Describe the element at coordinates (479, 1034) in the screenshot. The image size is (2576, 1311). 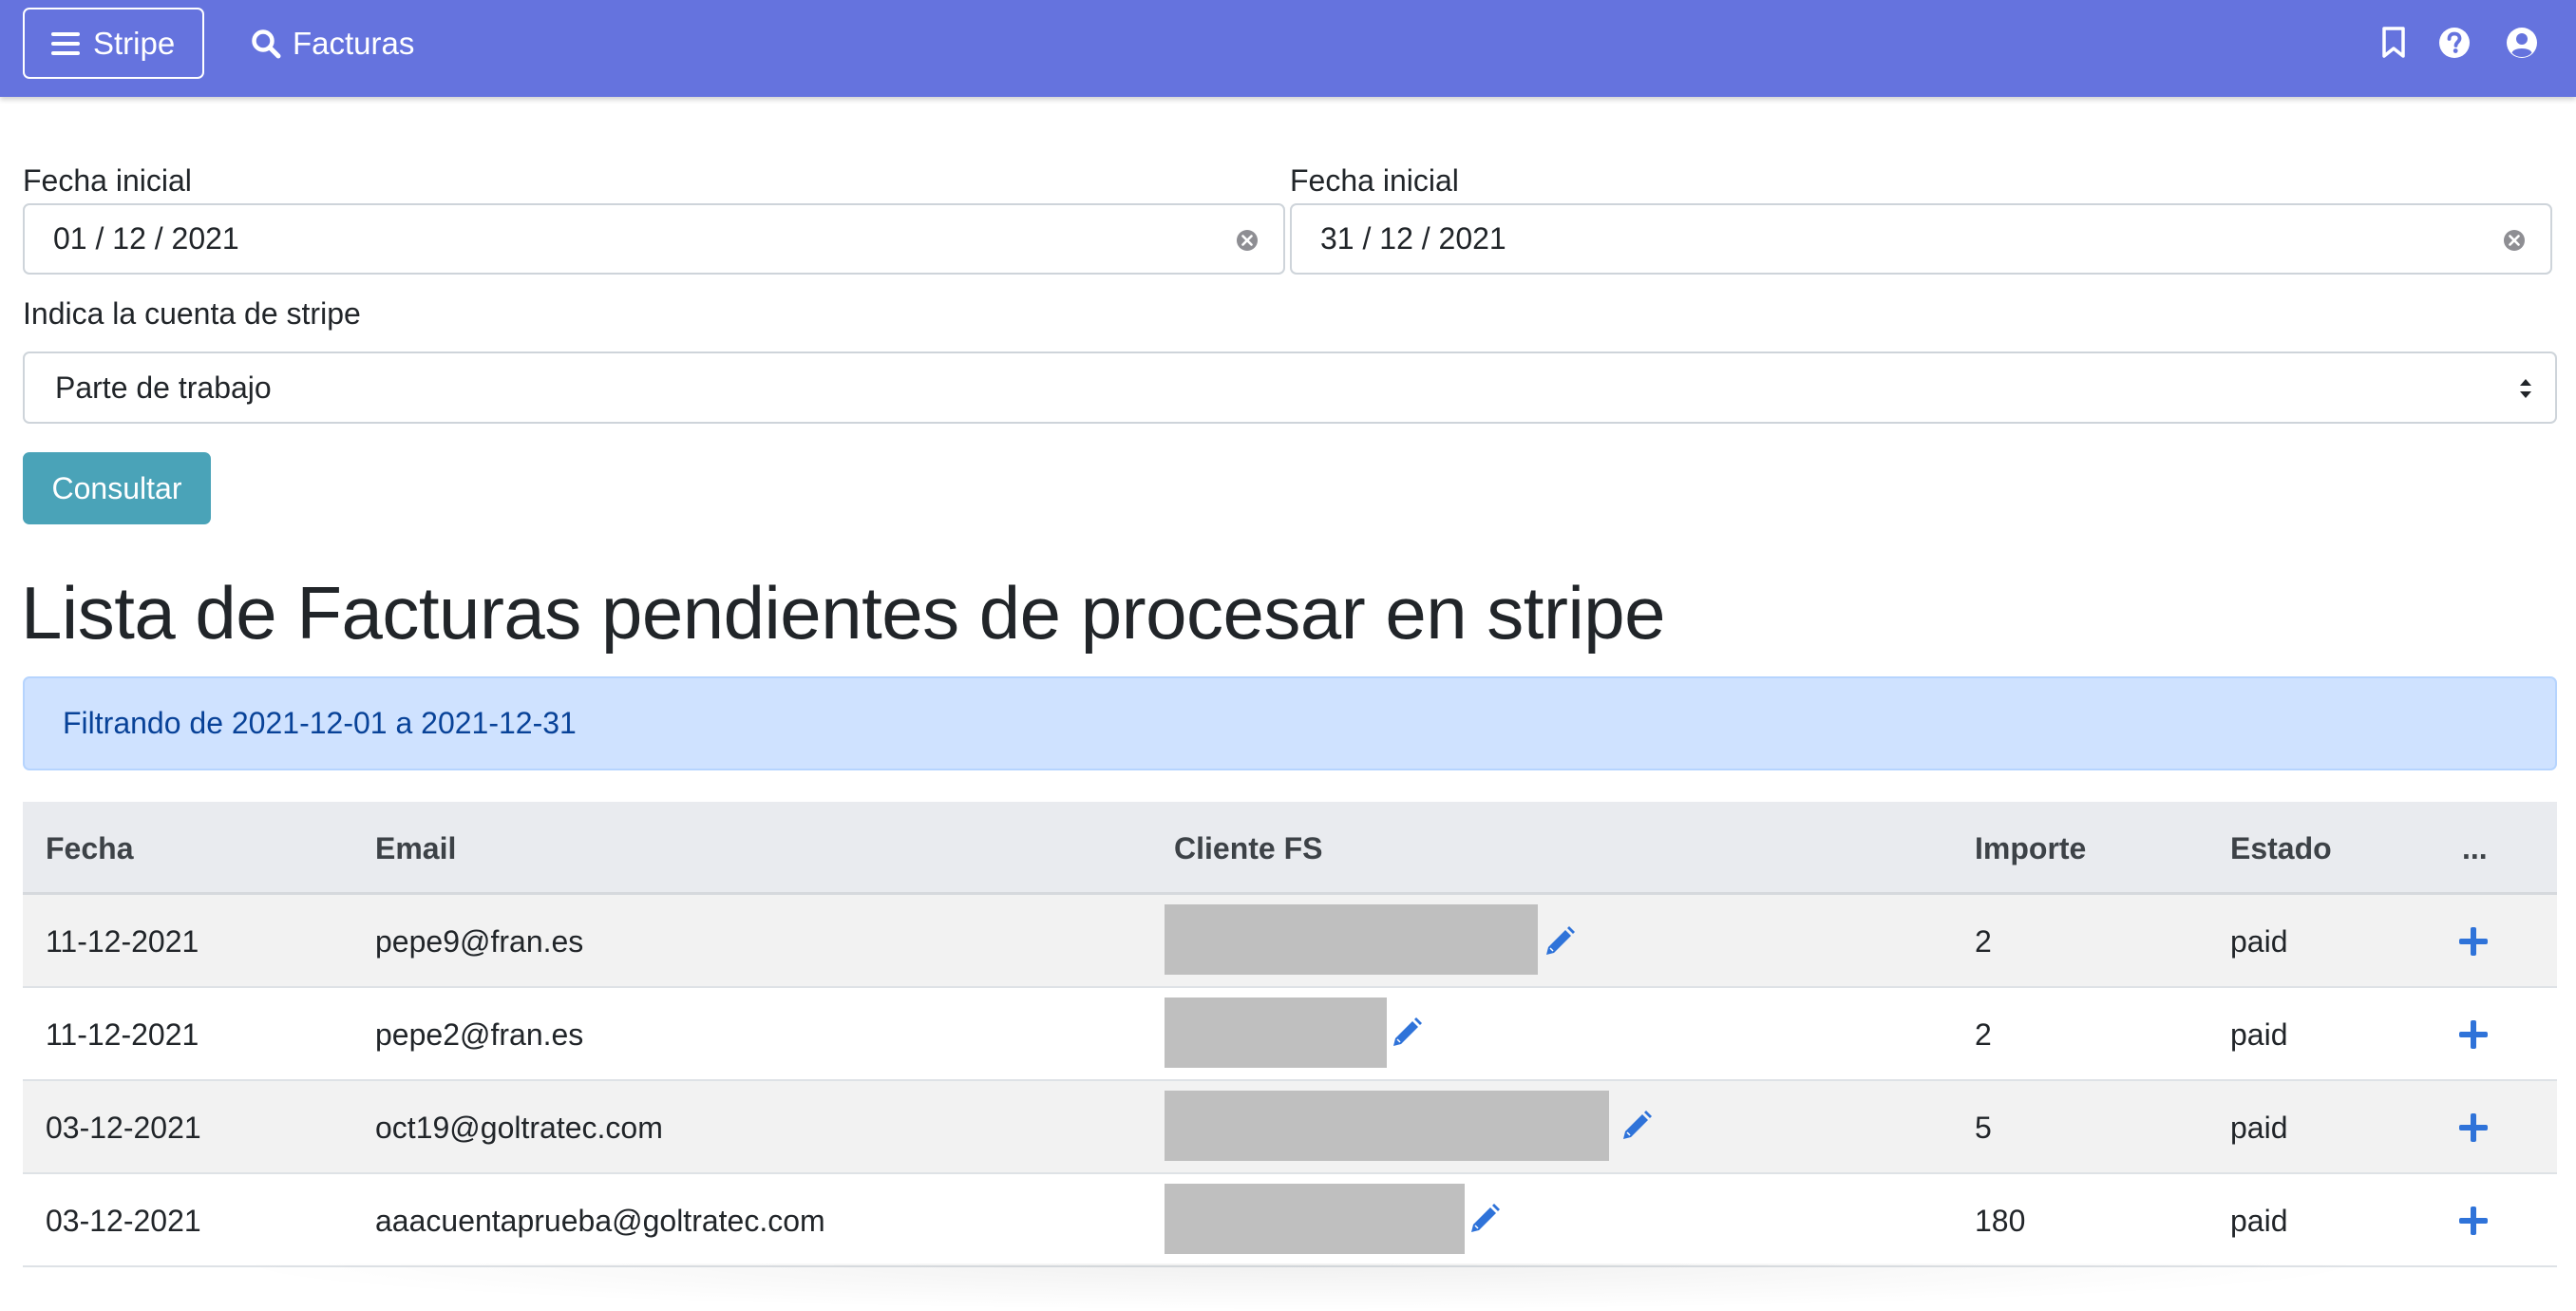
I see `cell-email: pepe2@fran.es` at that location.